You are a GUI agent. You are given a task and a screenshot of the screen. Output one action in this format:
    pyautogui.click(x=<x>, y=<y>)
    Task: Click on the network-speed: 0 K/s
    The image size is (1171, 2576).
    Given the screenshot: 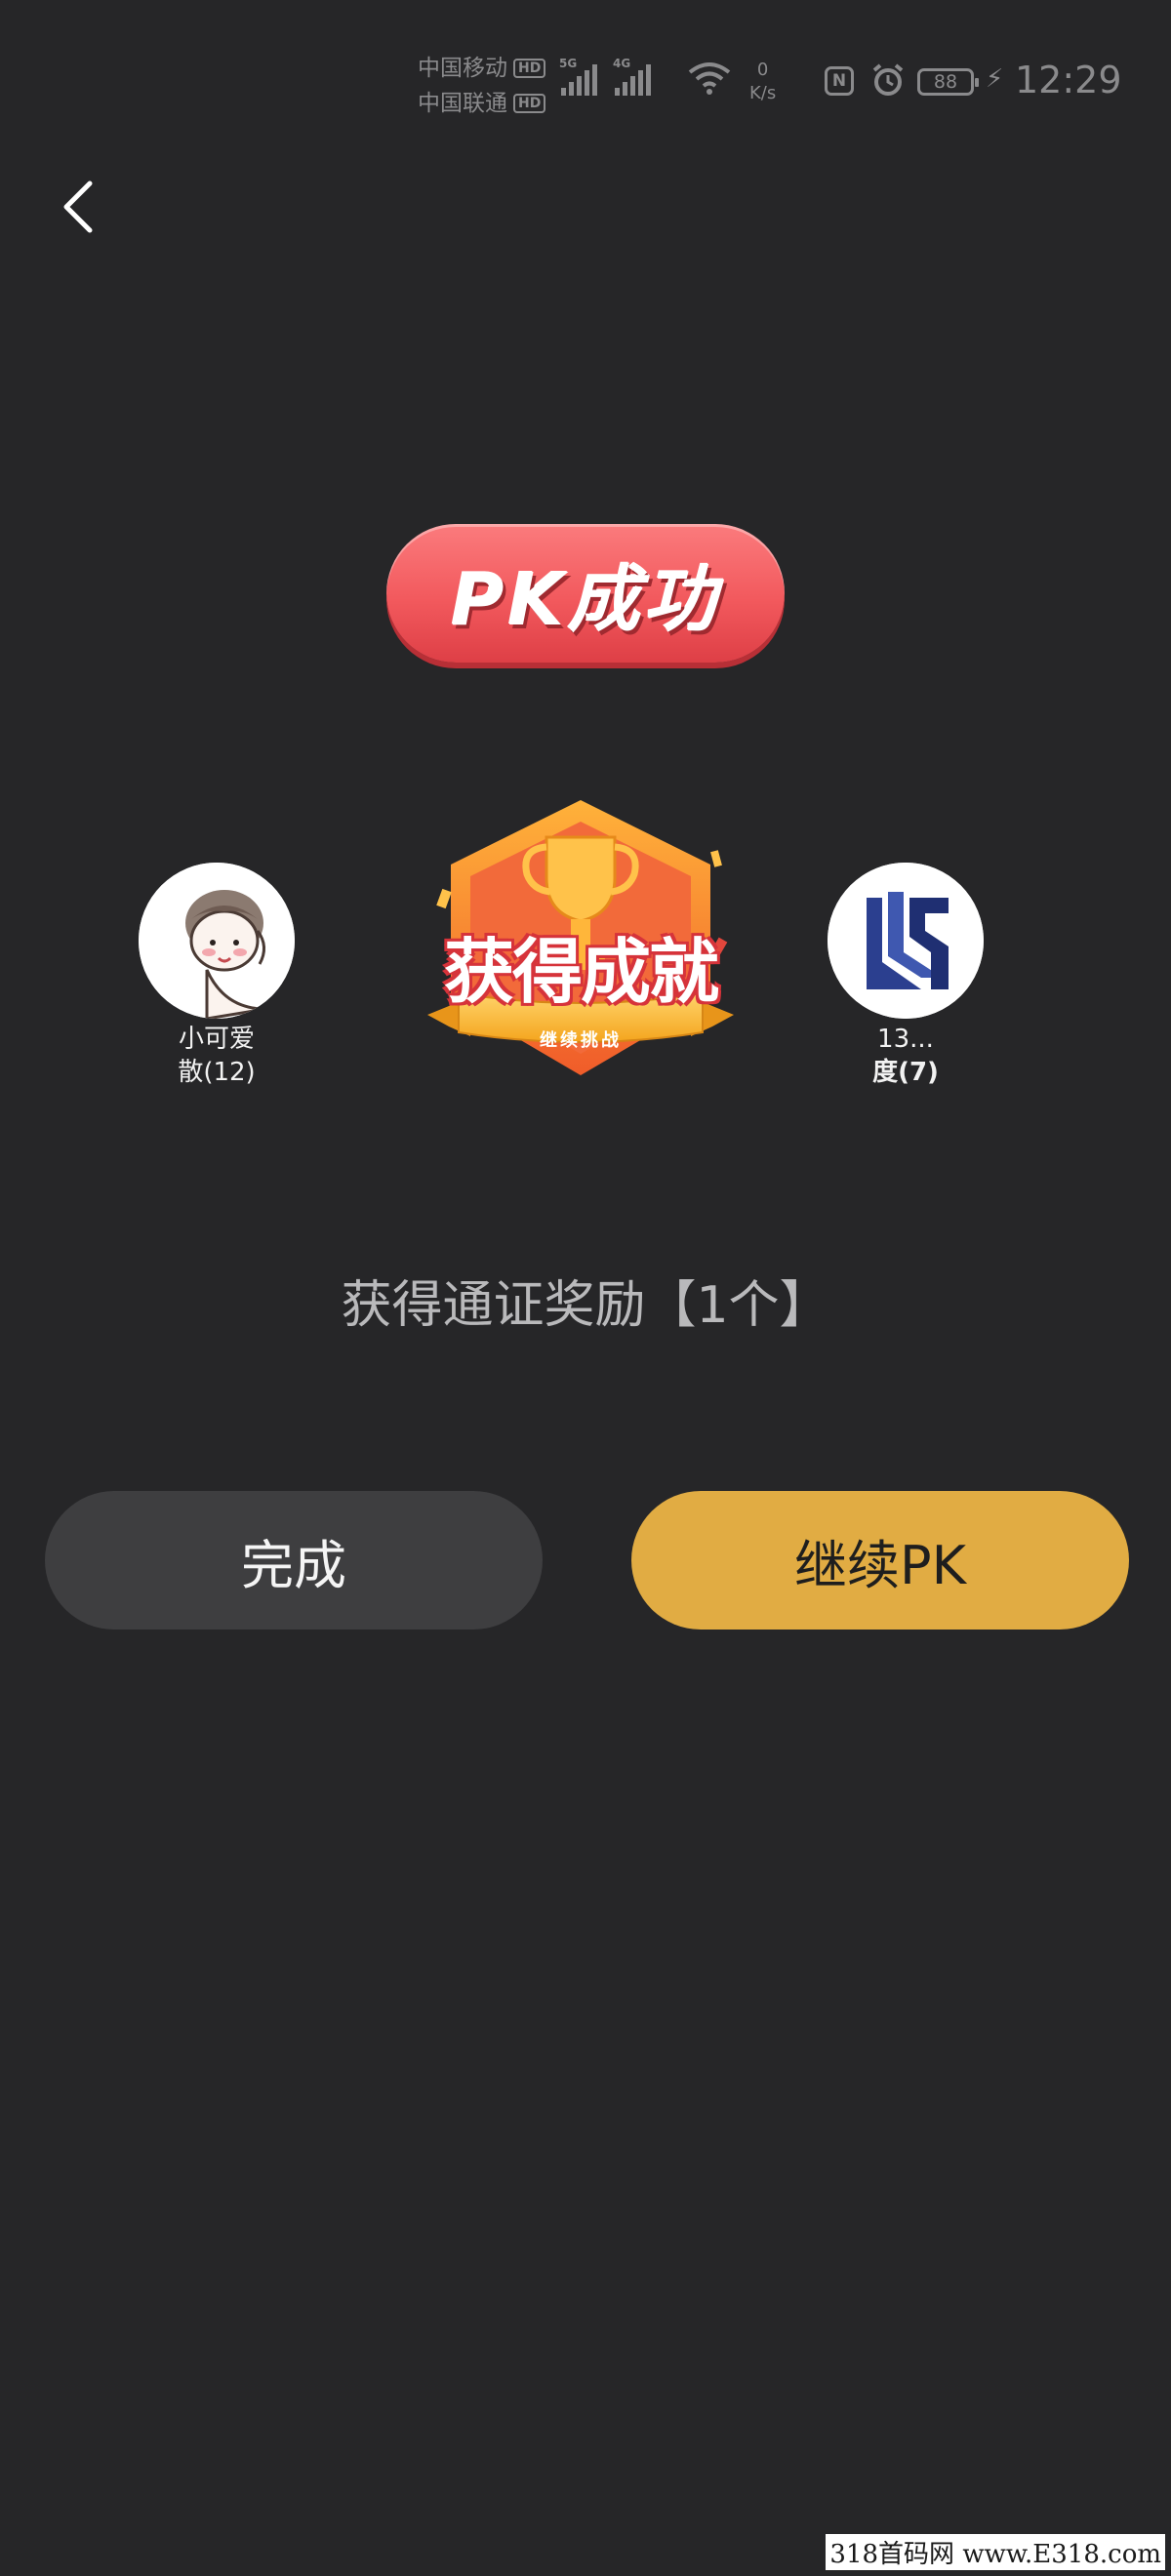 What is the action you would take?
    pyautogui.click(x=762, y=82)
    